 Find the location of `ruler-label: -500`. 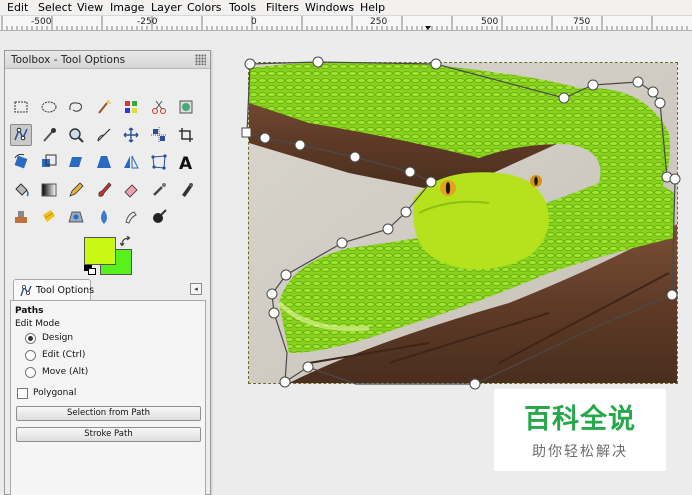

ruler-label: -500 is located at coordinates (41, 22).